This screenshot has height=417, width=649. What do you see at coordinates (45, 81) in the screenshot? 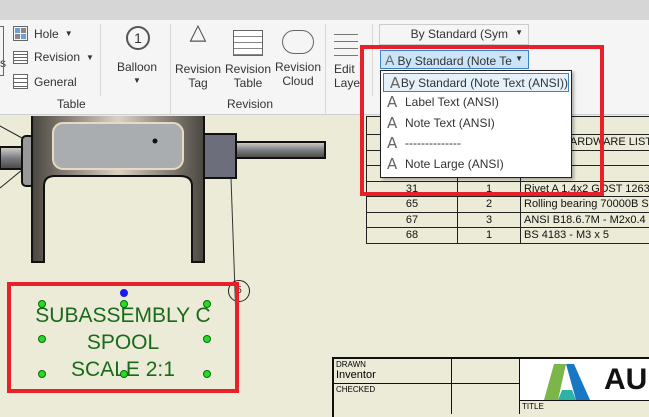
I see `general-table-button: General` at bounding box center [45, 81].